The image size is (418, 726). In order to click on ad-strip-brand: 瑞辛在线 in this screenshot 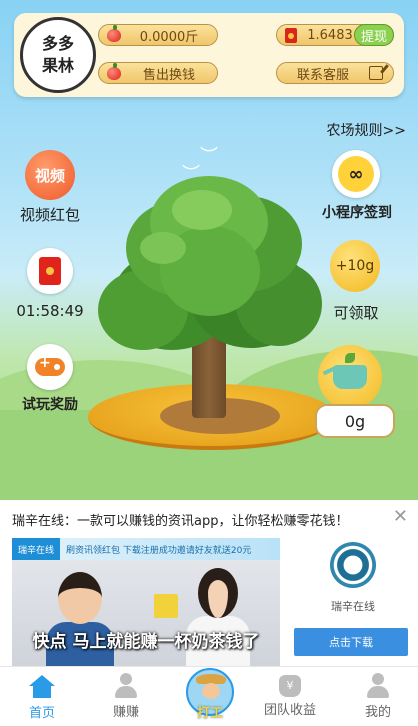, I will do `click(36, 549)`.